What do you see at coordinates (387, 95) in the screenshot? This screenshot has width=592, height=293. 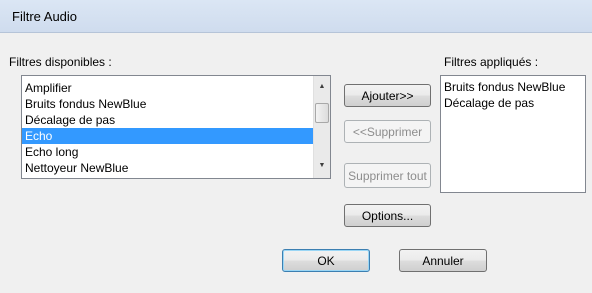 I see `add-button: Ajouter>>` at bounding box center [387, 95].